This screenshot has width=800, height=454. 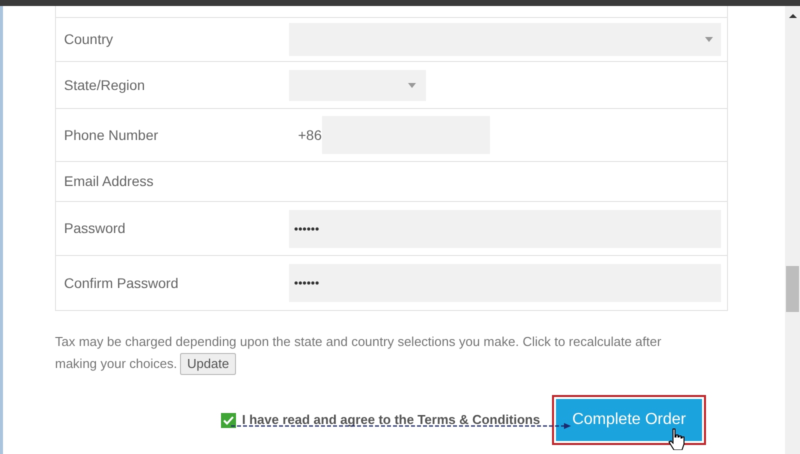 What do you see at coordinates (208, 364) in the screenshot?
I see `update-button: Update` at bounding box center [208, 364].